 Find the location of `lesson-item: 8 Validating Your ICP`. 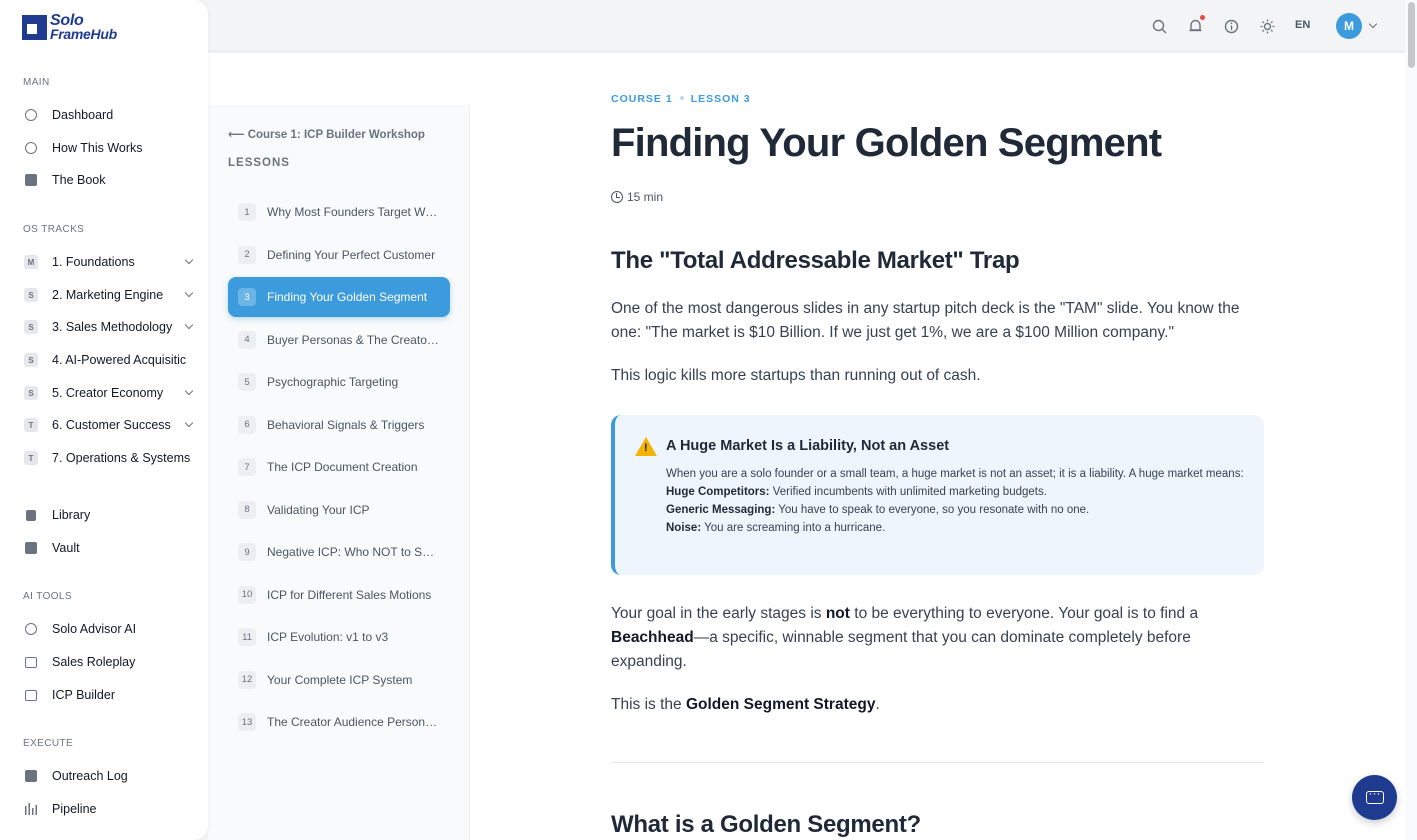

lesson-item: 8 Validating Your ICP is located at coordinates (339, 510).